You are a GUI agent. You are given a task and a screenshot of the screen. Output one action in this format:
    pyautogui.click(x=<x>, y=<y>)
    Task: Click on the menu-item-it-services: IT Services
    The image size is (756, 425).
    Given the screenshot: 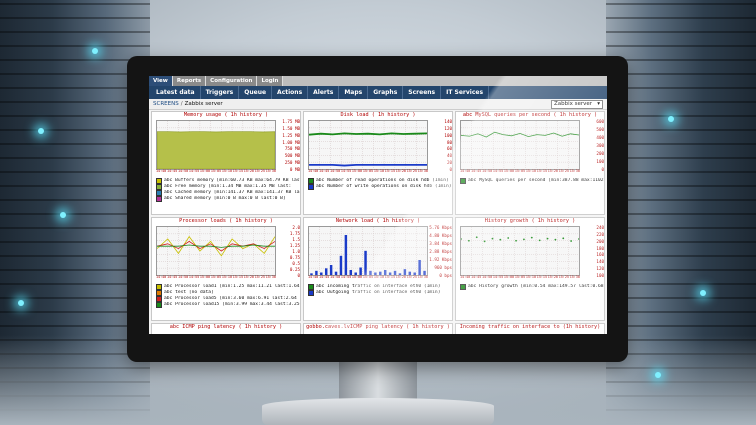 What is the action you would take?
    pyautogui.click(x=465, y=92)
    